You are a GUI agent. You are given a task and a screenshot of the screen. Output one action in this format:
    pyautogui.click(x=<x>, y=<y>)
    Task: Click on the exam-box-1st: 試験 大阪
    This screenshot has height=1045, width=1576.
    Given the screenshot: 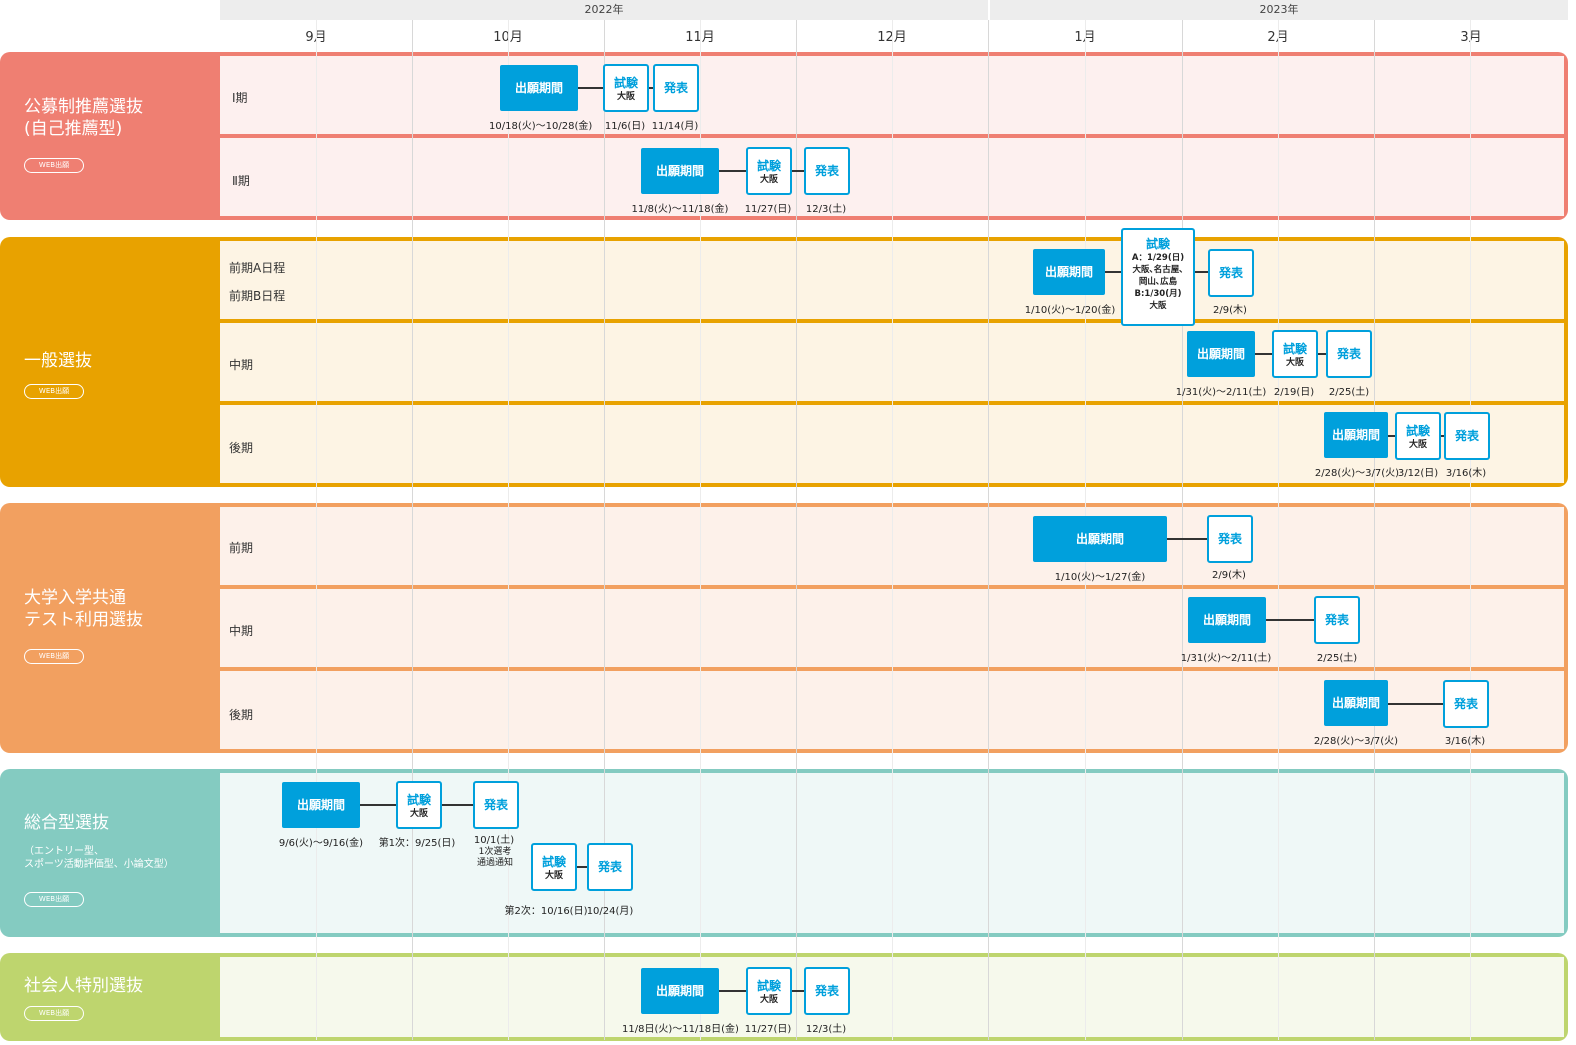 What is the action you would take?
    pyautogui.click(x=419, y=805)
    